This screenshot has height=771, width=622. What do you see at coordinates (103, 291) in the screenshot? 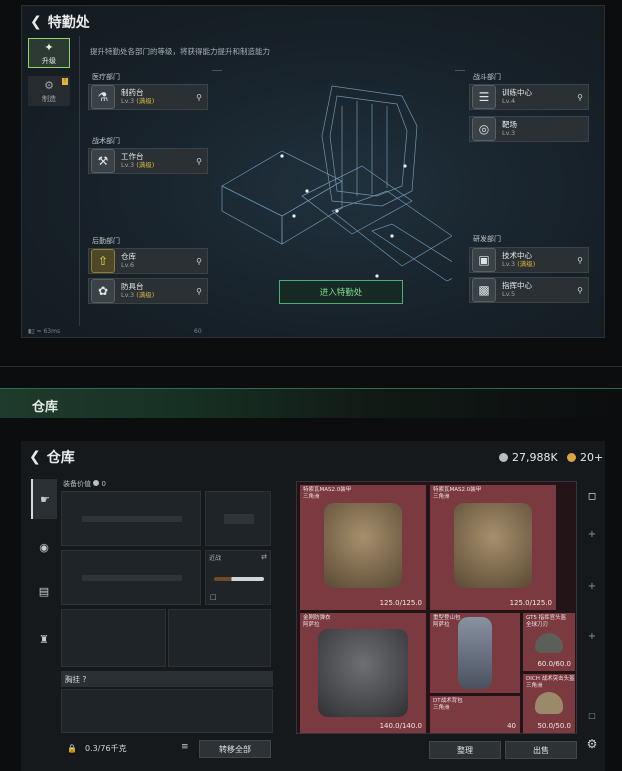
I see `armor-parts-icon: ✿` at bounding box center [103, 291].